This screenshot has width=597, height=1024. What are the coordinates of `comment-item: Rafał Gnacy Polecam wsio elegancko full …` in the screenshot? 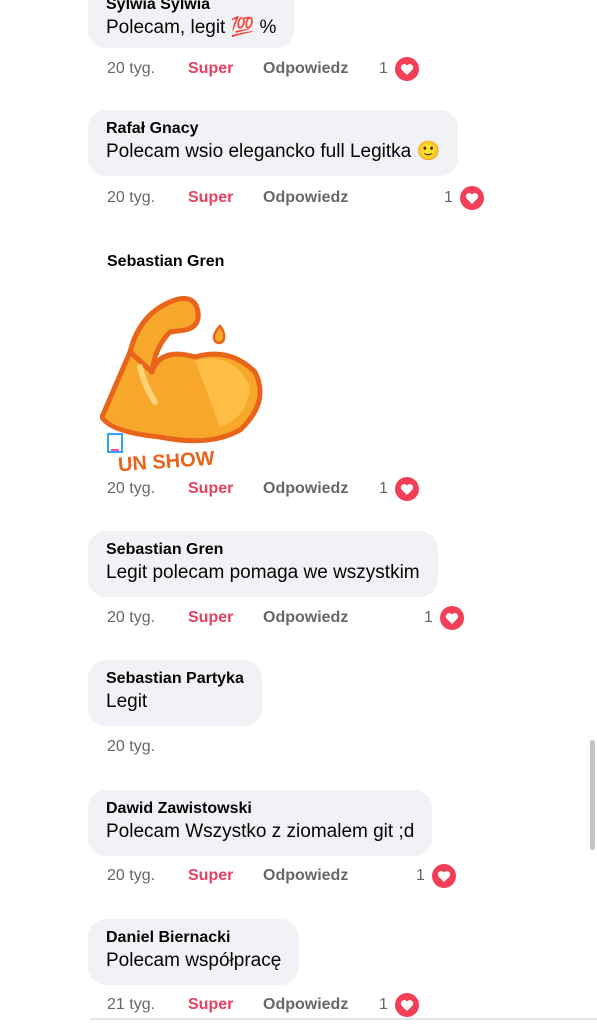 It's located at (273, 143).